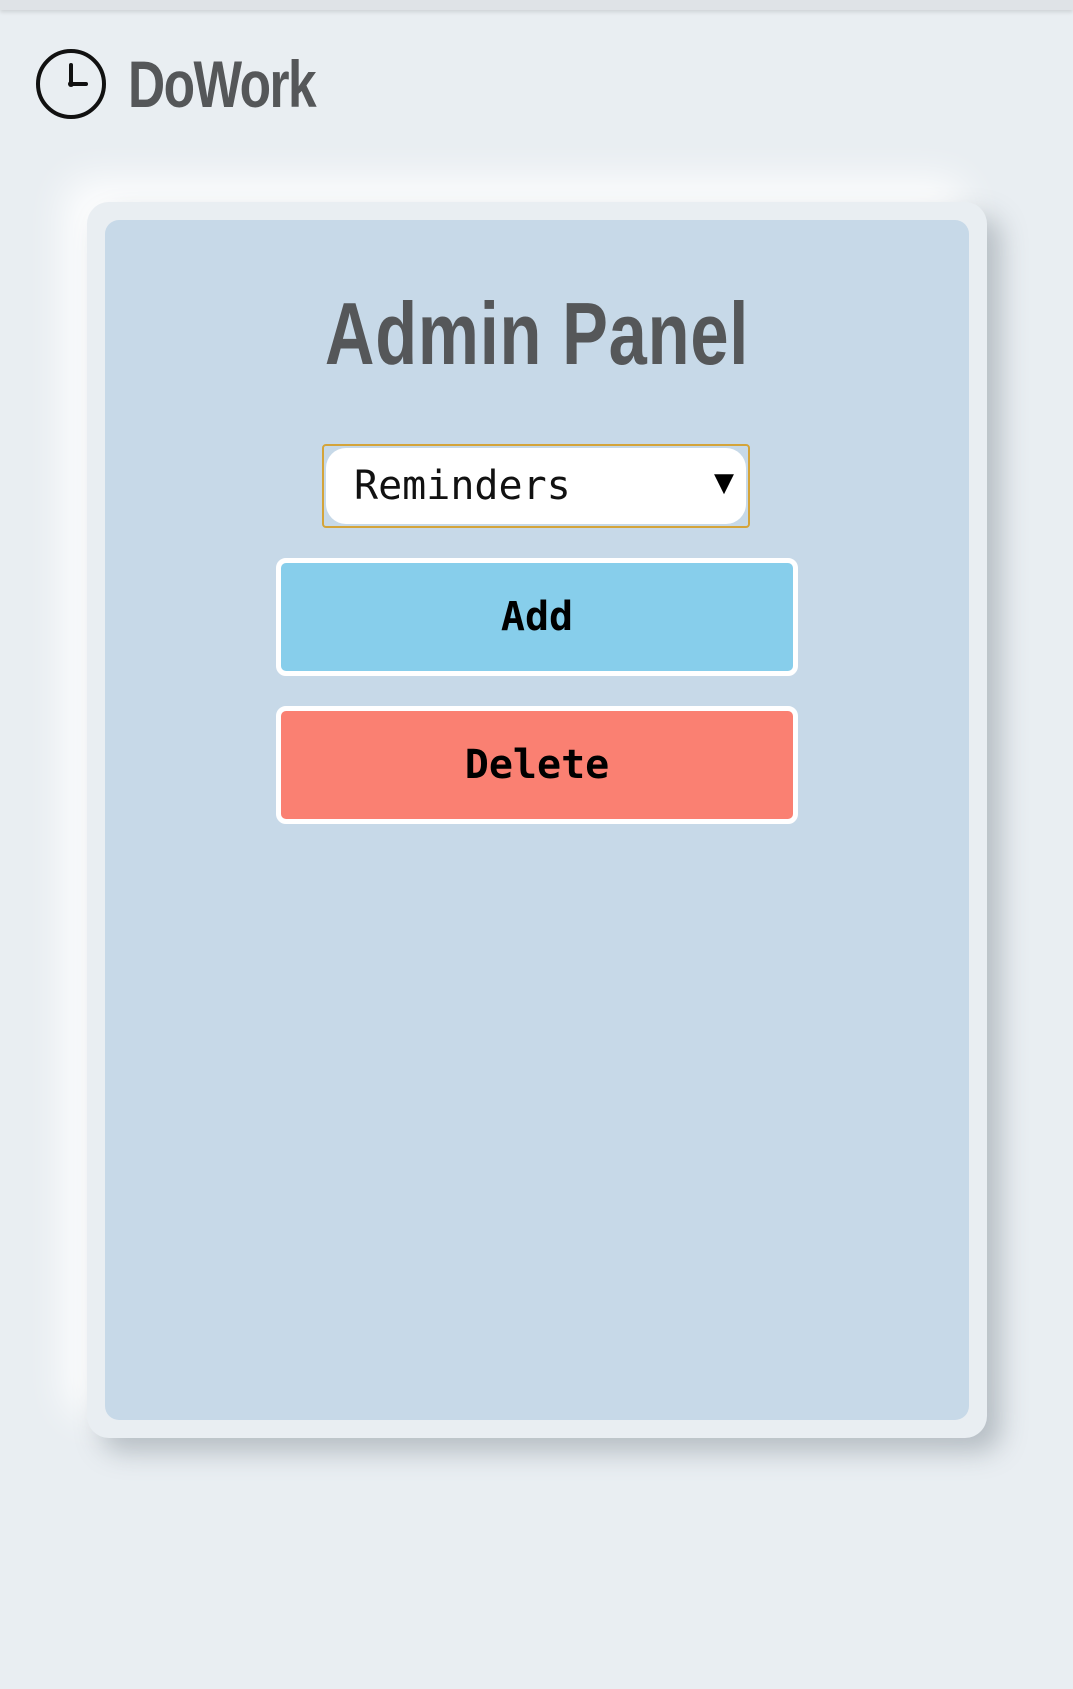 This screenshot has width=1073, height=1689. I want to click on category-select: Reminders ▼, so click(536, 486).